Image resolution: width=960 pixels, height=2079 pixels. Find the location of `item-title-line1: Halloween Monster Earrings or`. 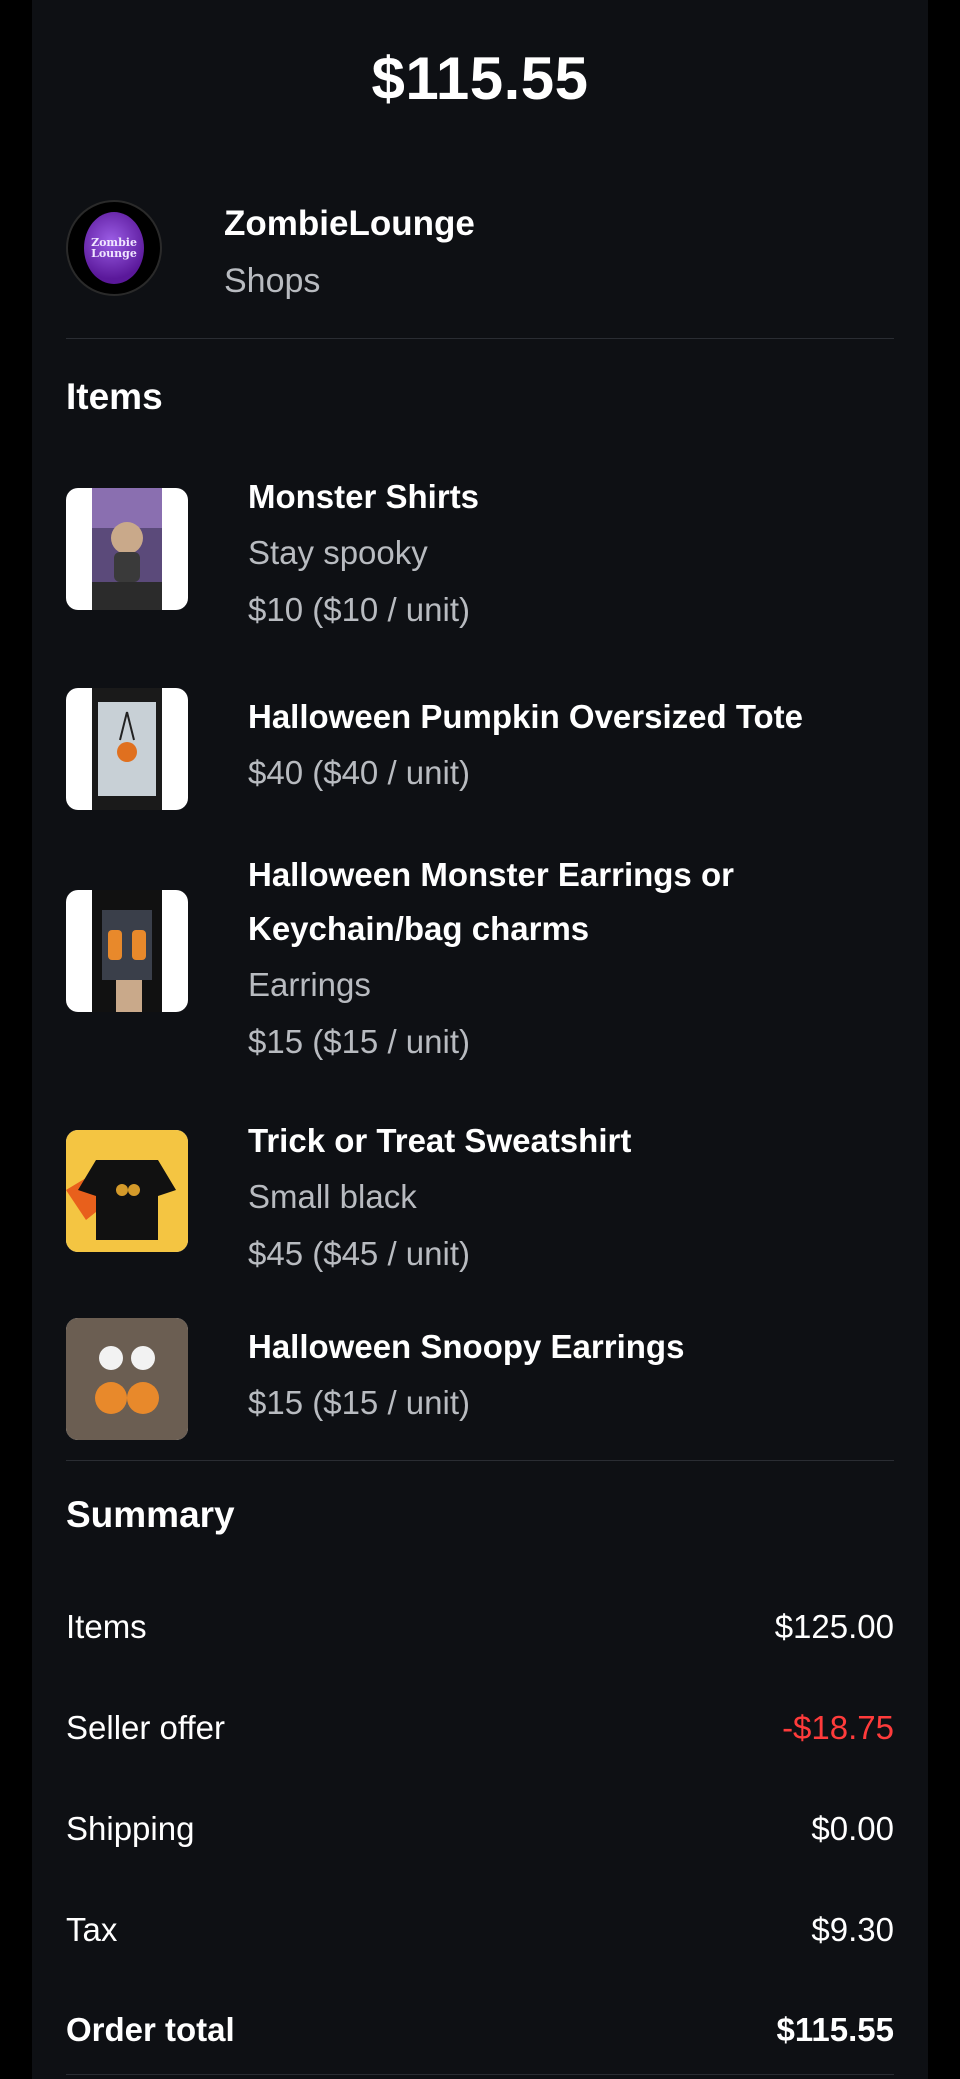

item-title-line1: Halloween Monster Earrings or is located at coordinates (491, 874).